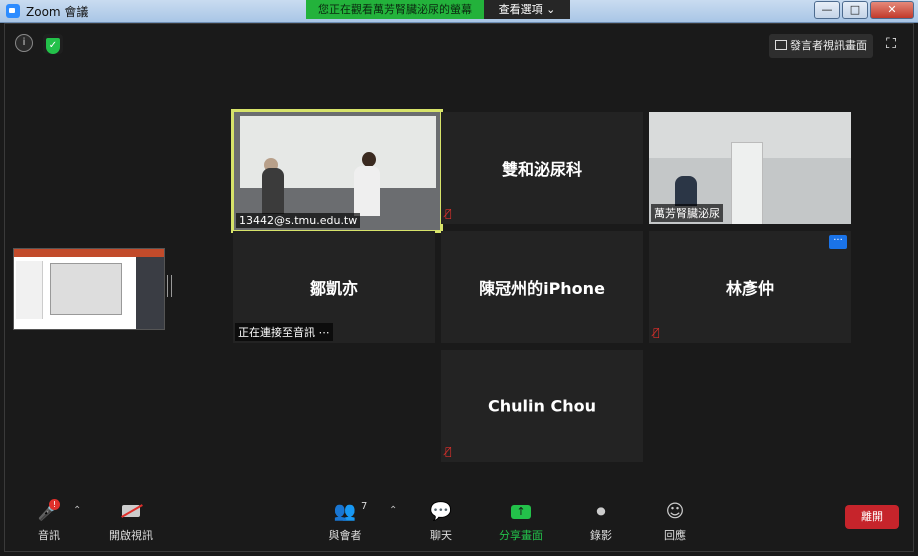 Image resolution: width=918 pixels, height=556 pixels. I want to click on share-screen-label: 分享畫面, so click(521, 535).